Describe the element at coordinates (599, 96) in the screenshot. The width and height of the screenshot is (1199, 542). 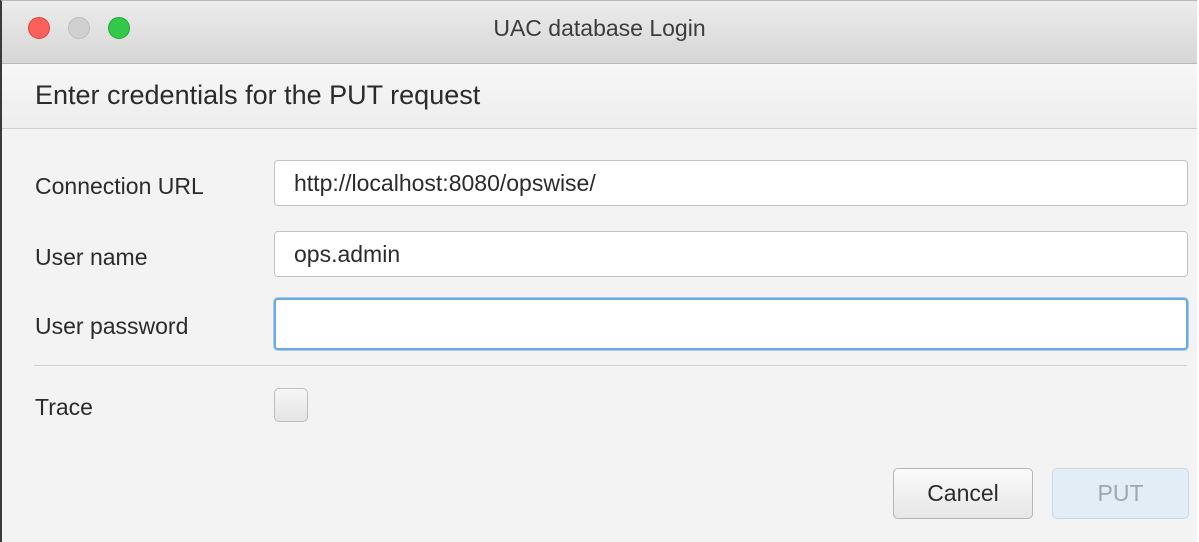
I see `dialog-header: Enter credentials for the PUT request` at that location.